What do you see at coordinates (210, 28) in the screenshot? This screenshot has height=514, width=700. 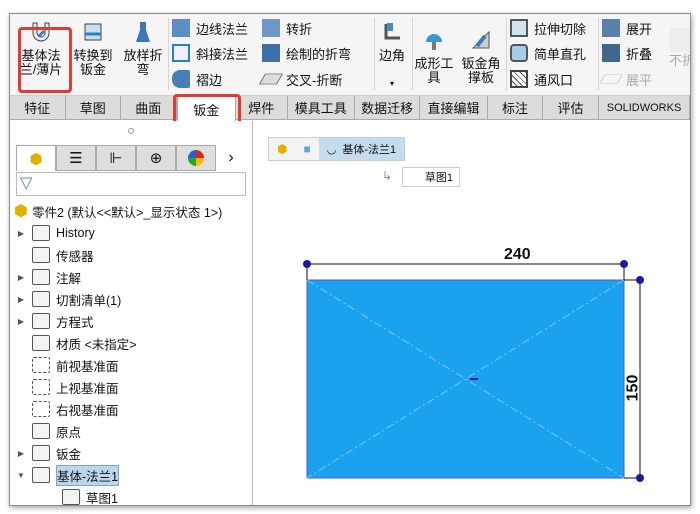 I see `edge-flange-button: 边线法兰` at bounding box center [210, 28].